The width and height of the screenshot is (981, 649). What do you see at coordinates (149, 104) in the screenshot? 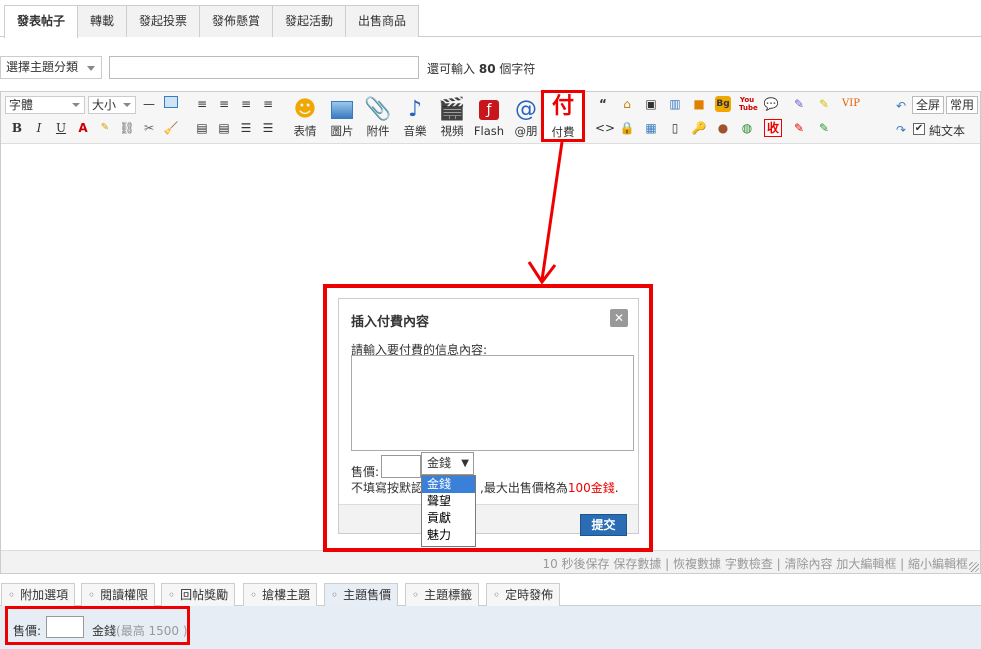
I see `horizontal-rule-icon: —` at bounding box center [149, 104].